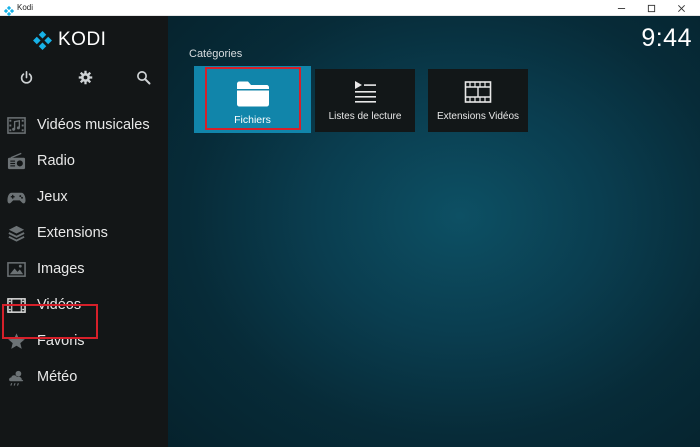 Image resolution: width=700 pixels, height=447 pixels. What do you see at coordinates (57, 377) in the screenshot?
I see `sidebar-item-label: Météo` at bounding box center [57, 377].